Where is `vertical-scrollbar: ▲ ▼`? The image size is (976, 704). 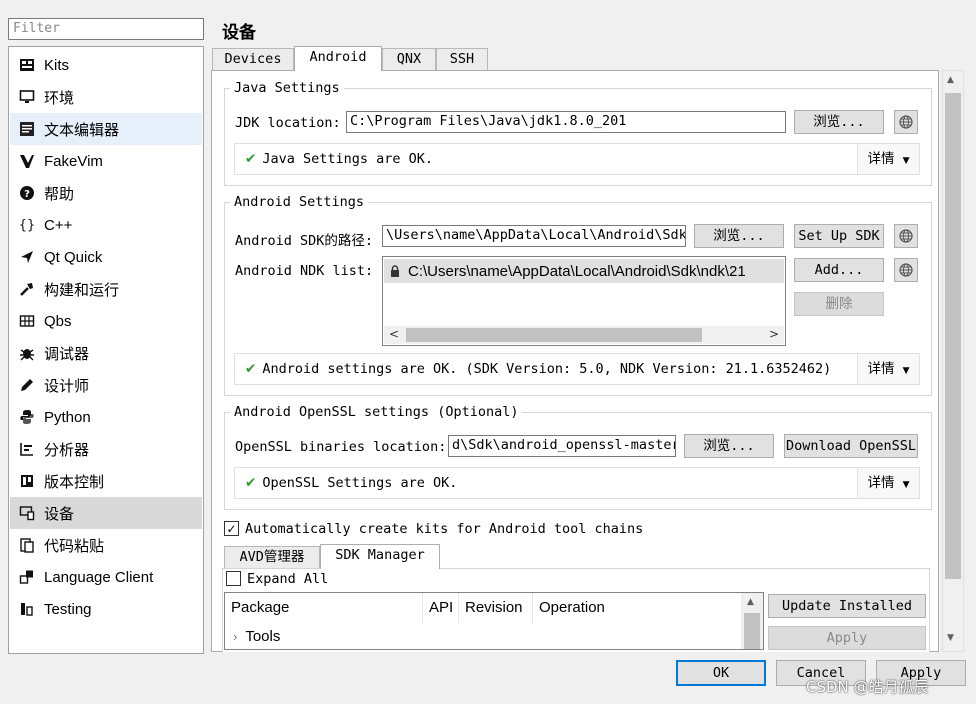
vertical-scrollbar: ▲ ▼ is located at coordinates (953, 361).